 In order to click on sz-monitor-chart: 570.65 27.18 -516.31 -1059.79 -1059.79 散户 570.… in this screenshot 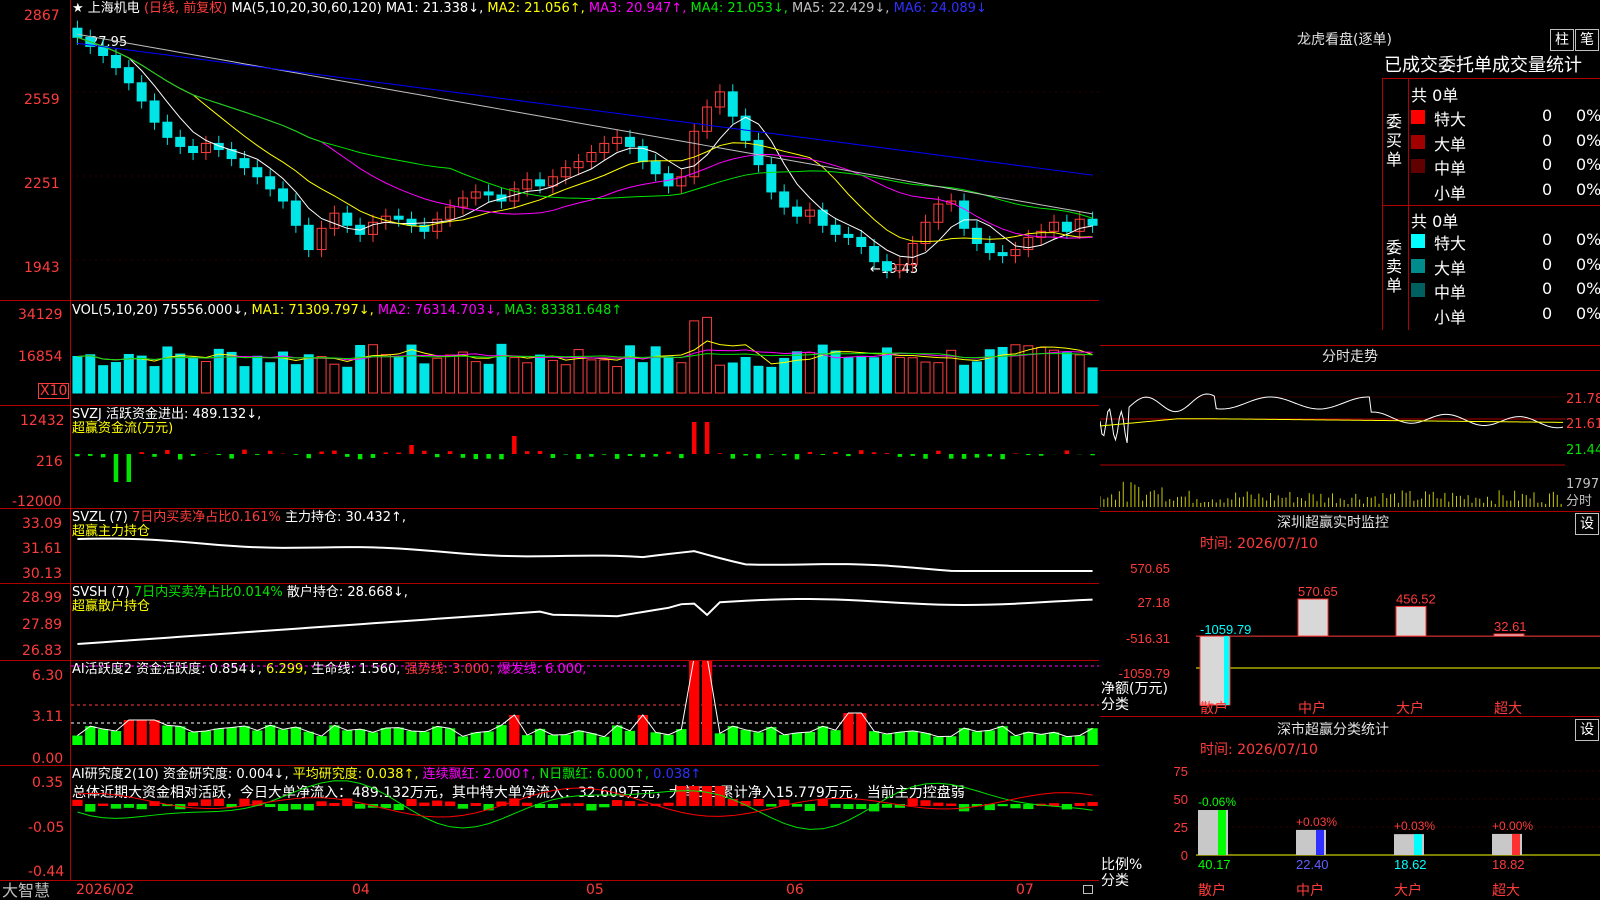, I will do `click(1350, 635)`.